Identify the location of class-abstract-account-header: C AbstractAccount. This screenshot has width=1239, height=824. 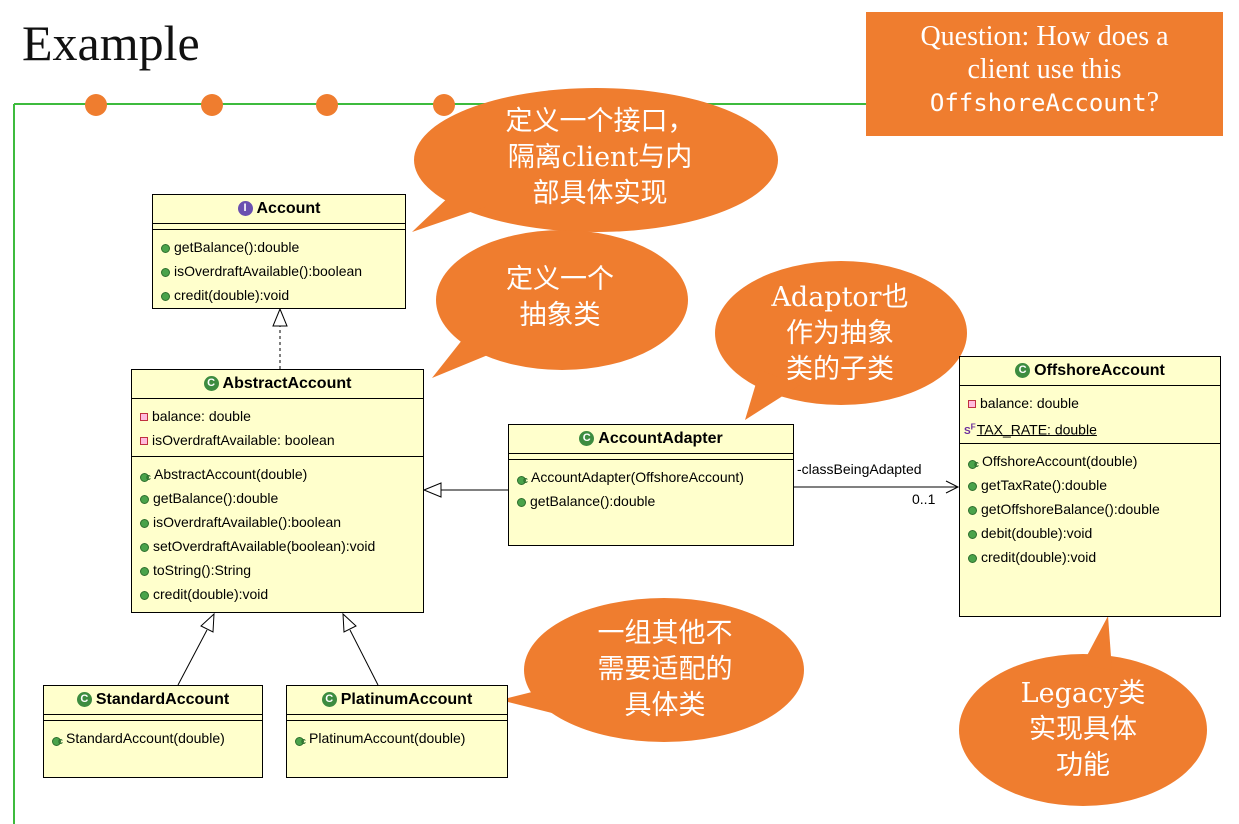
(277, 384).